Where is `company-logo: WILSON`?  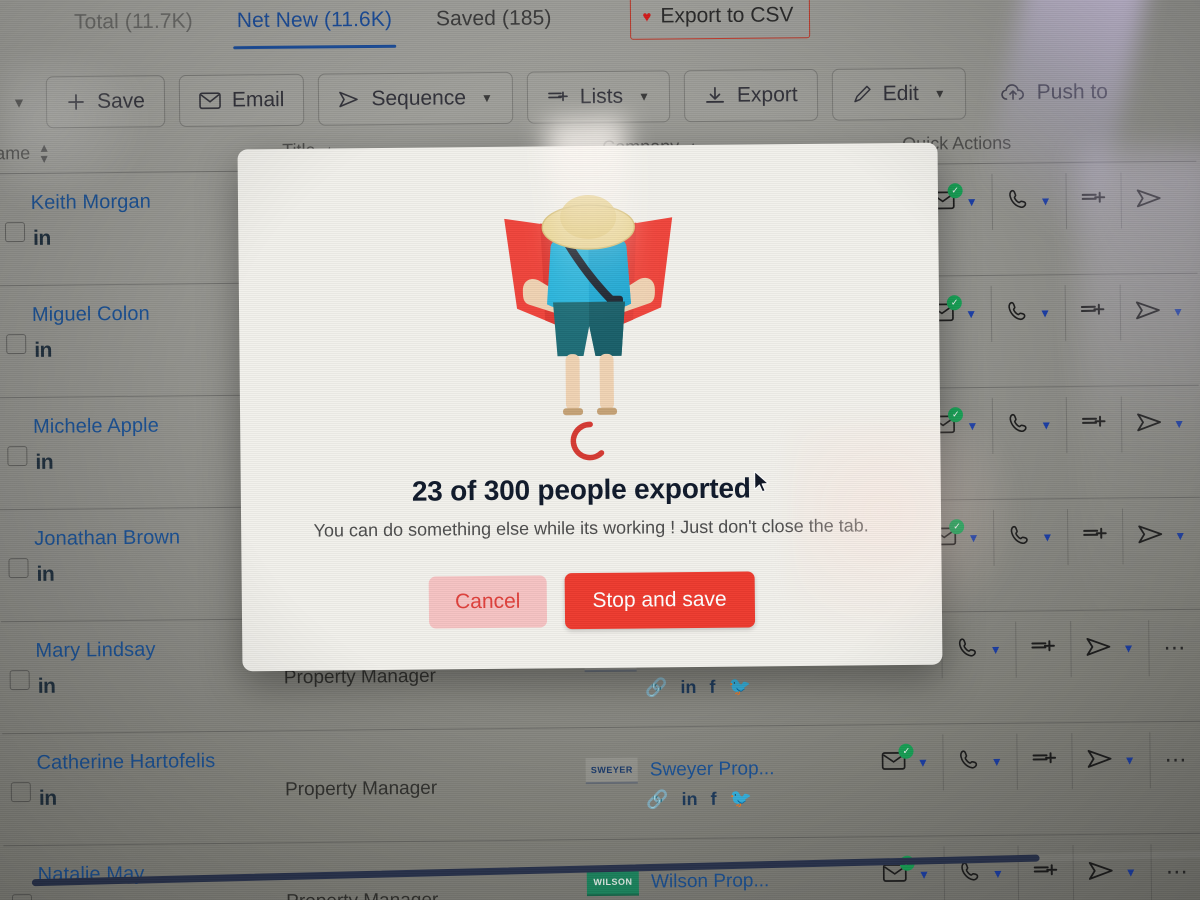 company-logo: WILSON is located at coordinates (613, 883).